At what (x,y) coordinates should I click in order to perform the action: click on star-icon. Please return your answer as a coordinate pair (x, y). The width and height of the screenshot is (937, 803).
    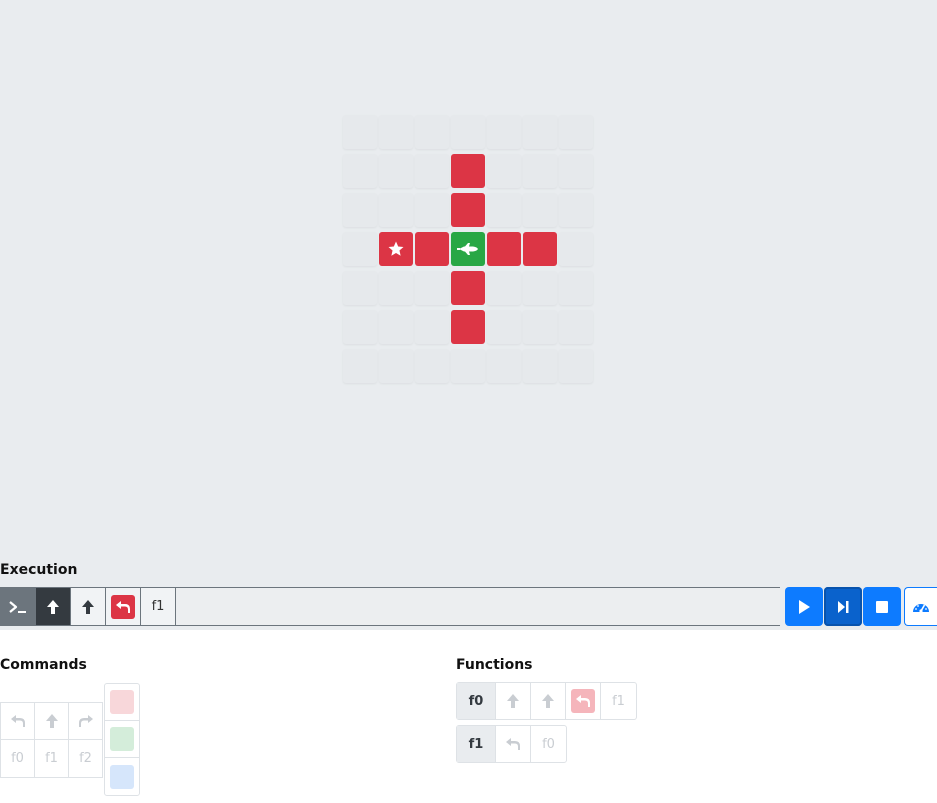
    Looking at the image, I should click on (396, 248).